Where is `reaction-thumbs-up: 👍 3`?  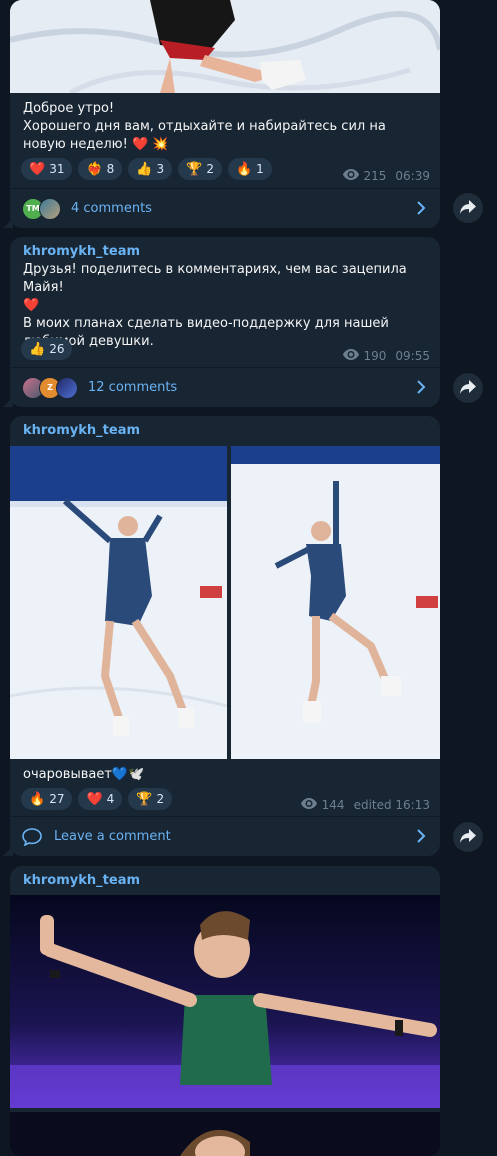 reaction-thumbs-up: 👍 3 is located at coordinates (150, 169).